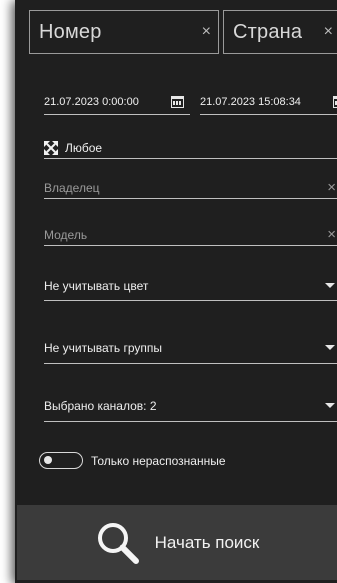 The width and height of the screenshot is (337, 583). Describe the element at coordinates (96, 285) in the screenshot. I see `color-label: Не учитывать цвет` at that location.